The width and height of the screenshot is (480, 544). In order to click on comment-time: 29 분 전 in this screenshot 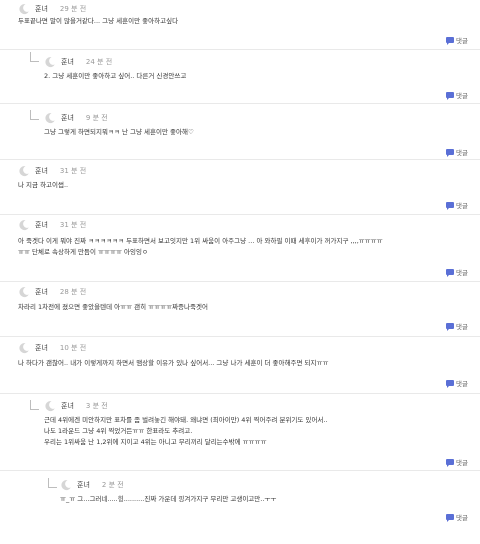, I will do `click(73, 9)`.